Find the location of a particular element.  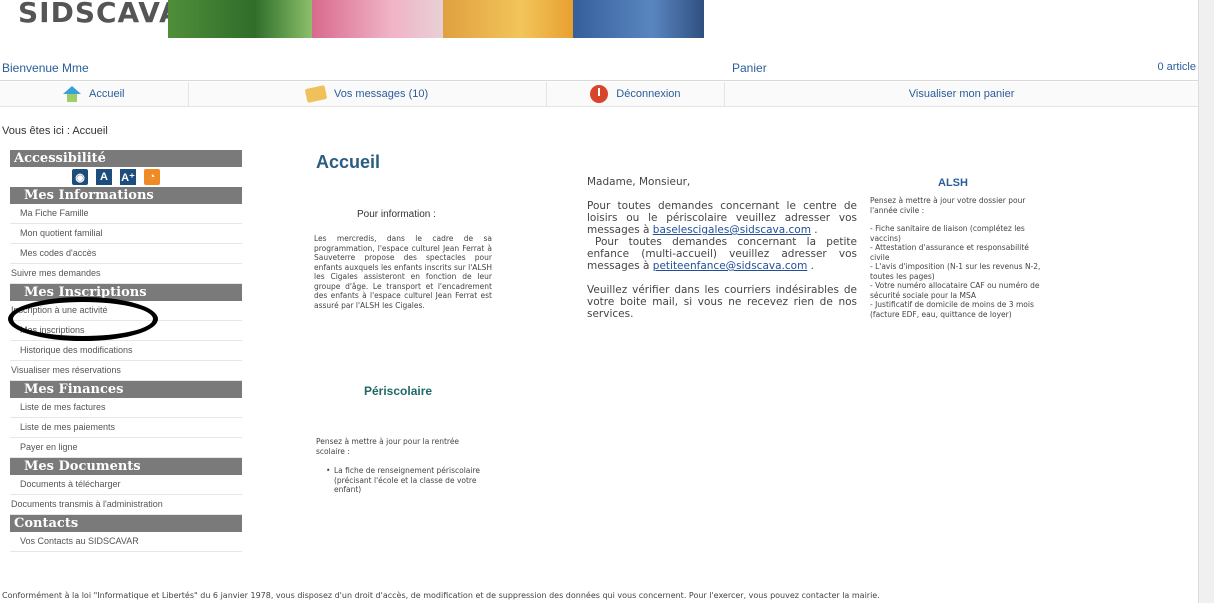

power-icon is located at coordinates (599, 94).